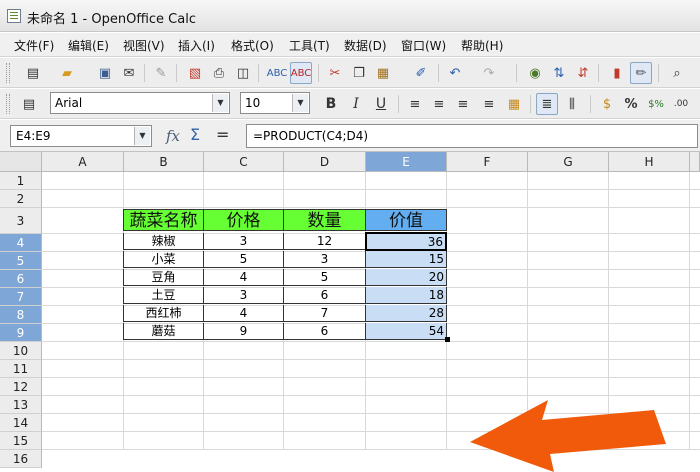 The height and width of the screenshot is (472, 700). What do you see at coordinates (447, 339) in the screenshot?
I see `fill-handle` at bounding box center [447, 339].